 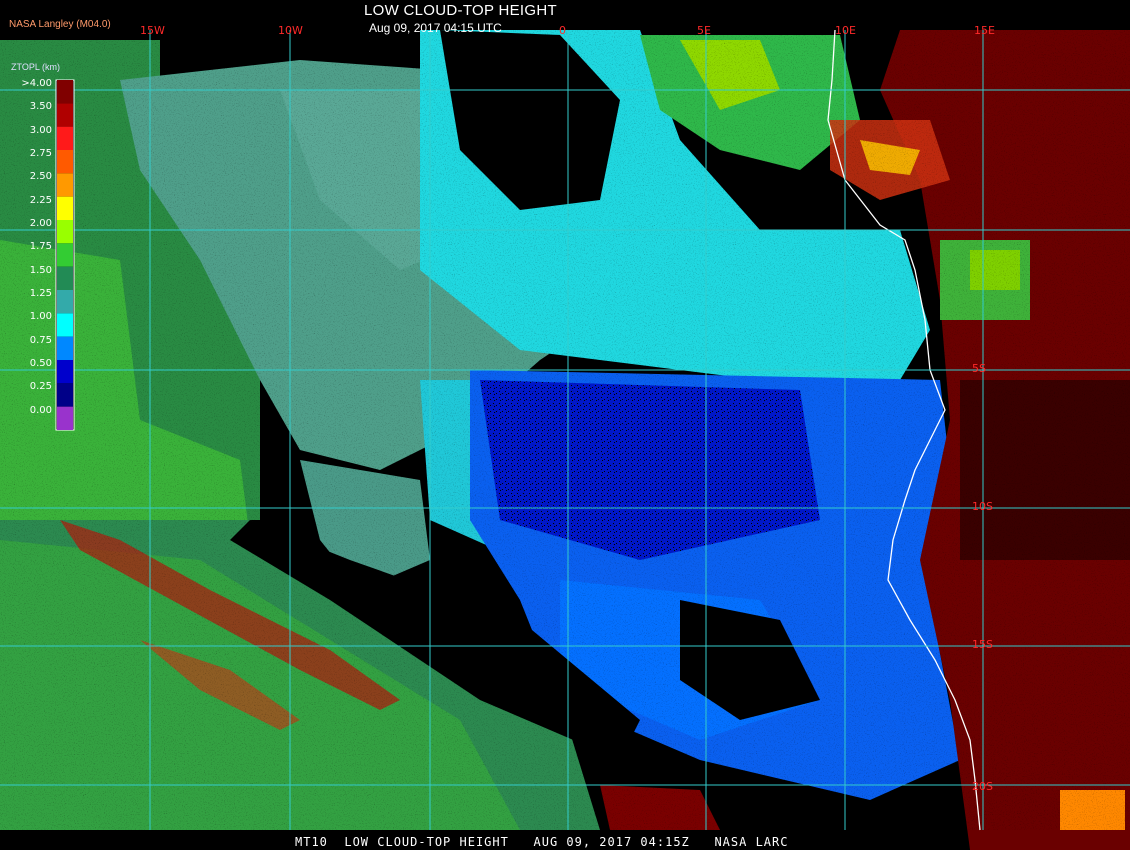 What do you see at coordinates (290, 30) in the screenshot?
I see `lon-label: 10W` at bounding box center [290, 30].